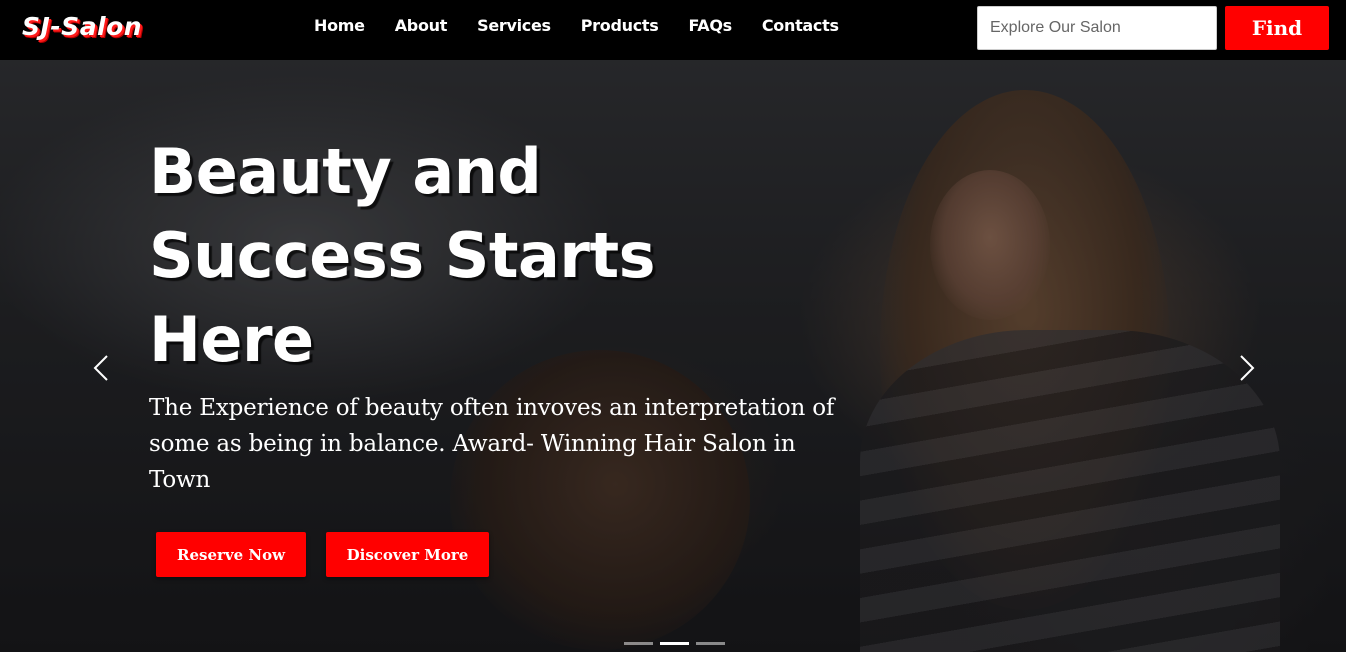 This screenshot has width=1346, height=652. I want to click on nav-link-about: About, so click(421, 25).